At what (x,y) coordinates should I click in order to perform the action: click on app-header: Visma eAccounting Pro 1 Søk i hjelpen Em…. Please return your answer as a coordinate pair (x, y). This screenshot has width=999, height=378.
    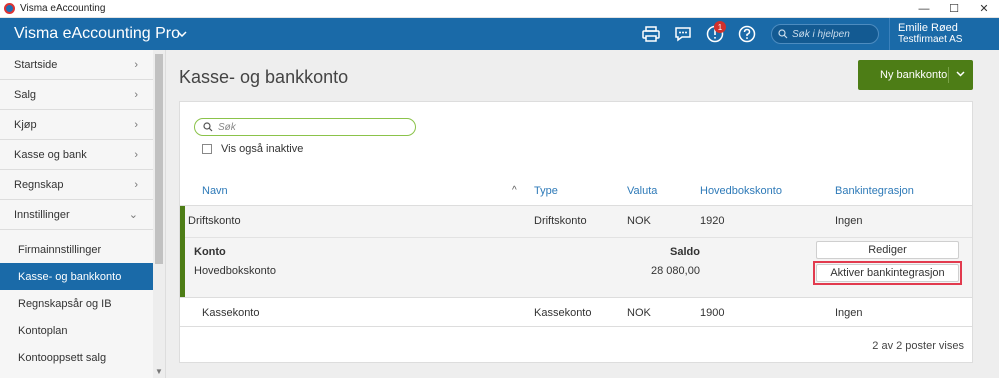
    Looking at the image, I should click on (499, 34).